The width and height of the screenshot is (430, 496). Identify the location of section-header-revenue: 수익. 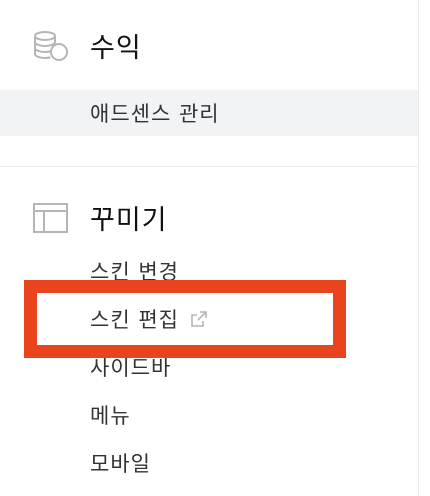
(87, 45).